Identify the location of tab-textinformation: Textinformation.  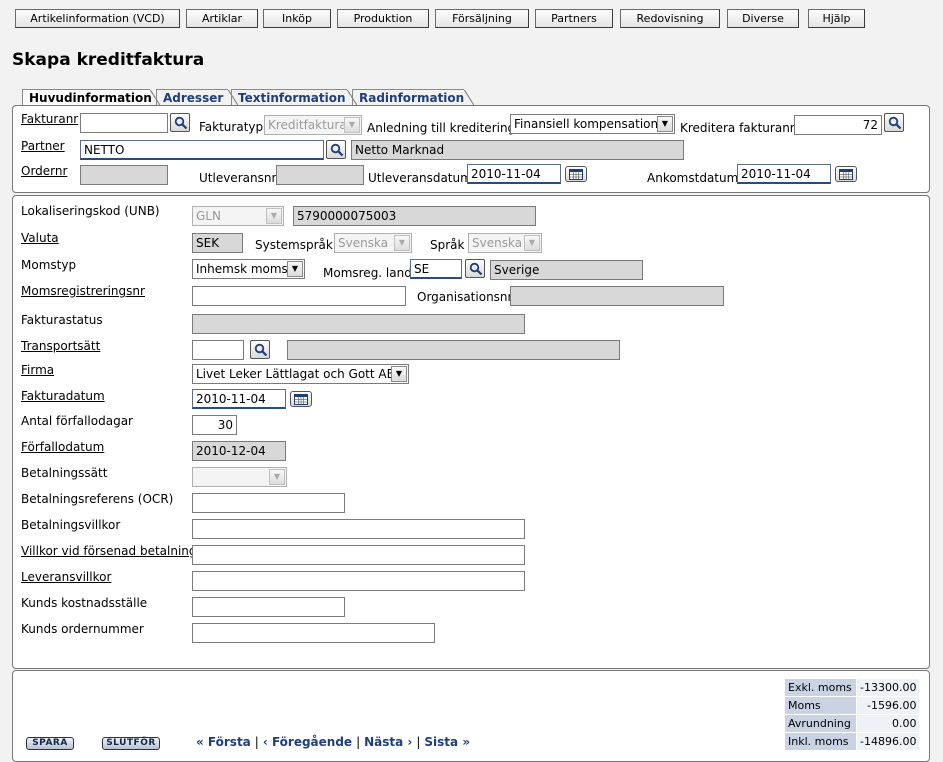
(294, 97).